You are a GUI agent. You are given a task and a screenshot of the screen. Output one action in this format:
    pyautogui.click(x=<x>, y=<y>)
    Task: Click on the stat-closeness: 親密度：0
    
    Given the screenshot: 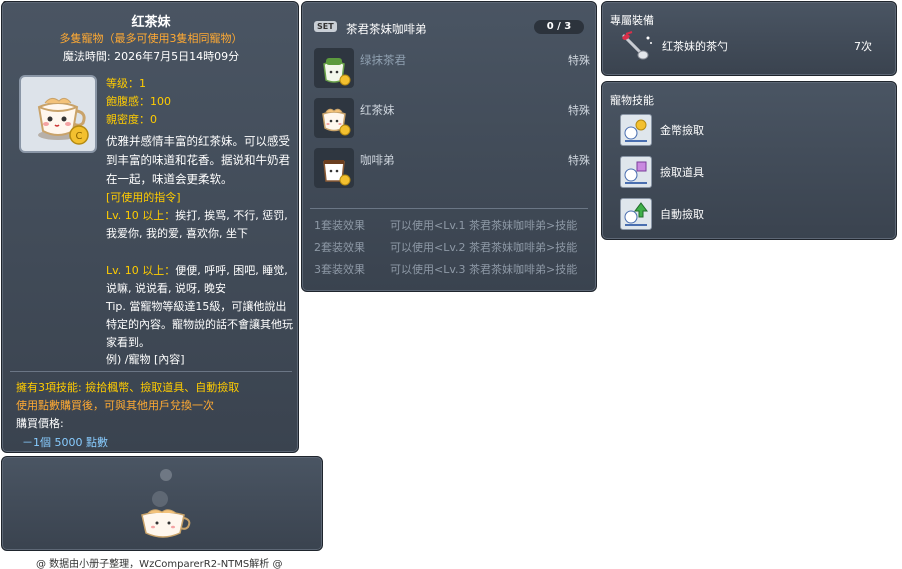 What is the action you would take?
    pyautogui.click(x=131, y=119)
    